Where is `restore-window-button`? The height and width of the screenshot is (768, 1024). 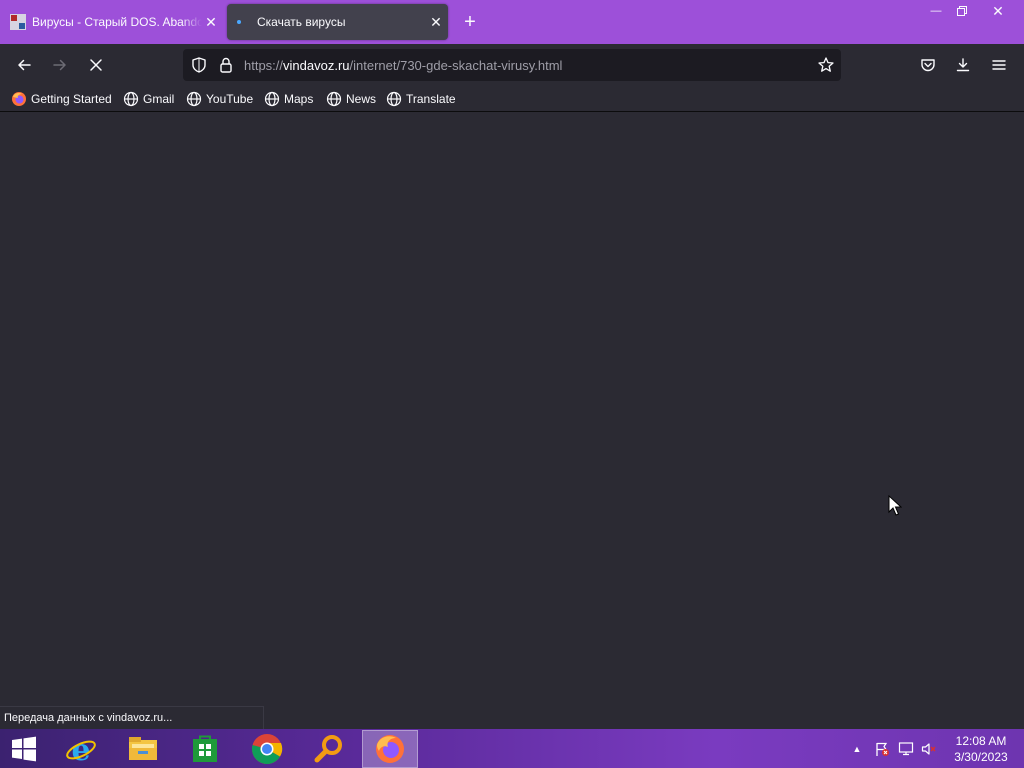 restore-window-button is located at coordinates (962, 11).